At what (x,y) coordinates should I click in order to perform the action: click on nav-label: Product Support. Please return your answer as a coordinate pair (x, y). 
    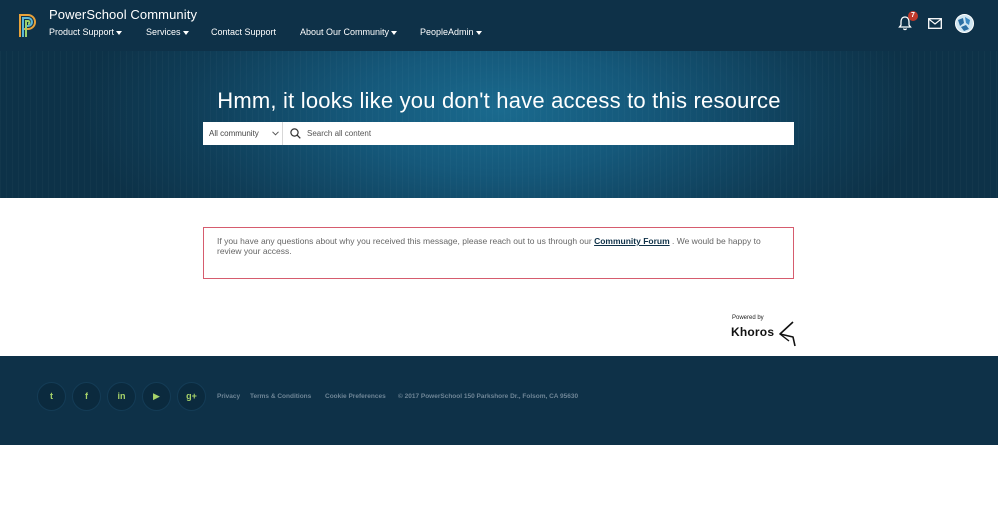
    Looking at the image, I should click on (82, 32).